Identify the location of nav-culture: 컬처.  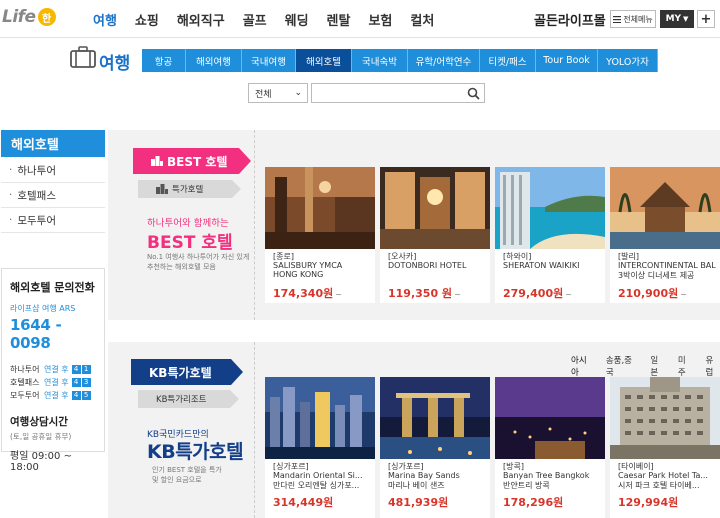
(422, 19).